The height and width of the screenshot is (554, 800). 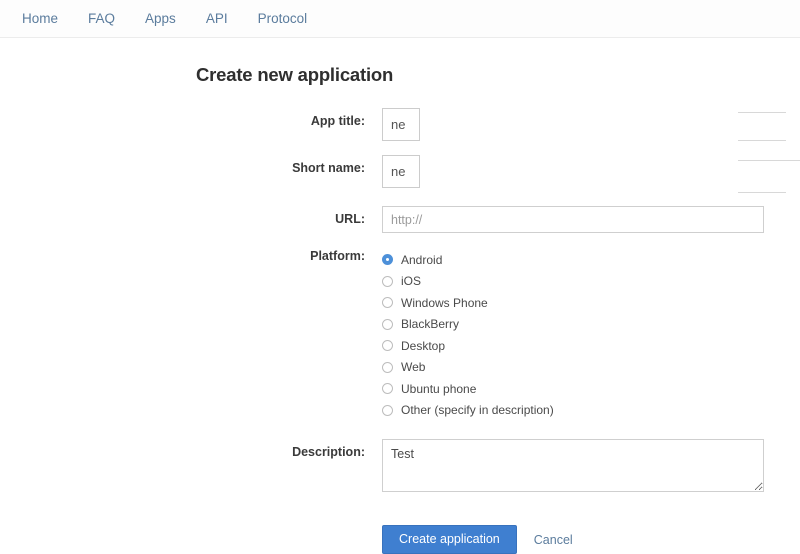 What do you see at coordinates (49, 19) in the screenshot?
I see `nav-link-home: Home` at bounding box center [49, 19].